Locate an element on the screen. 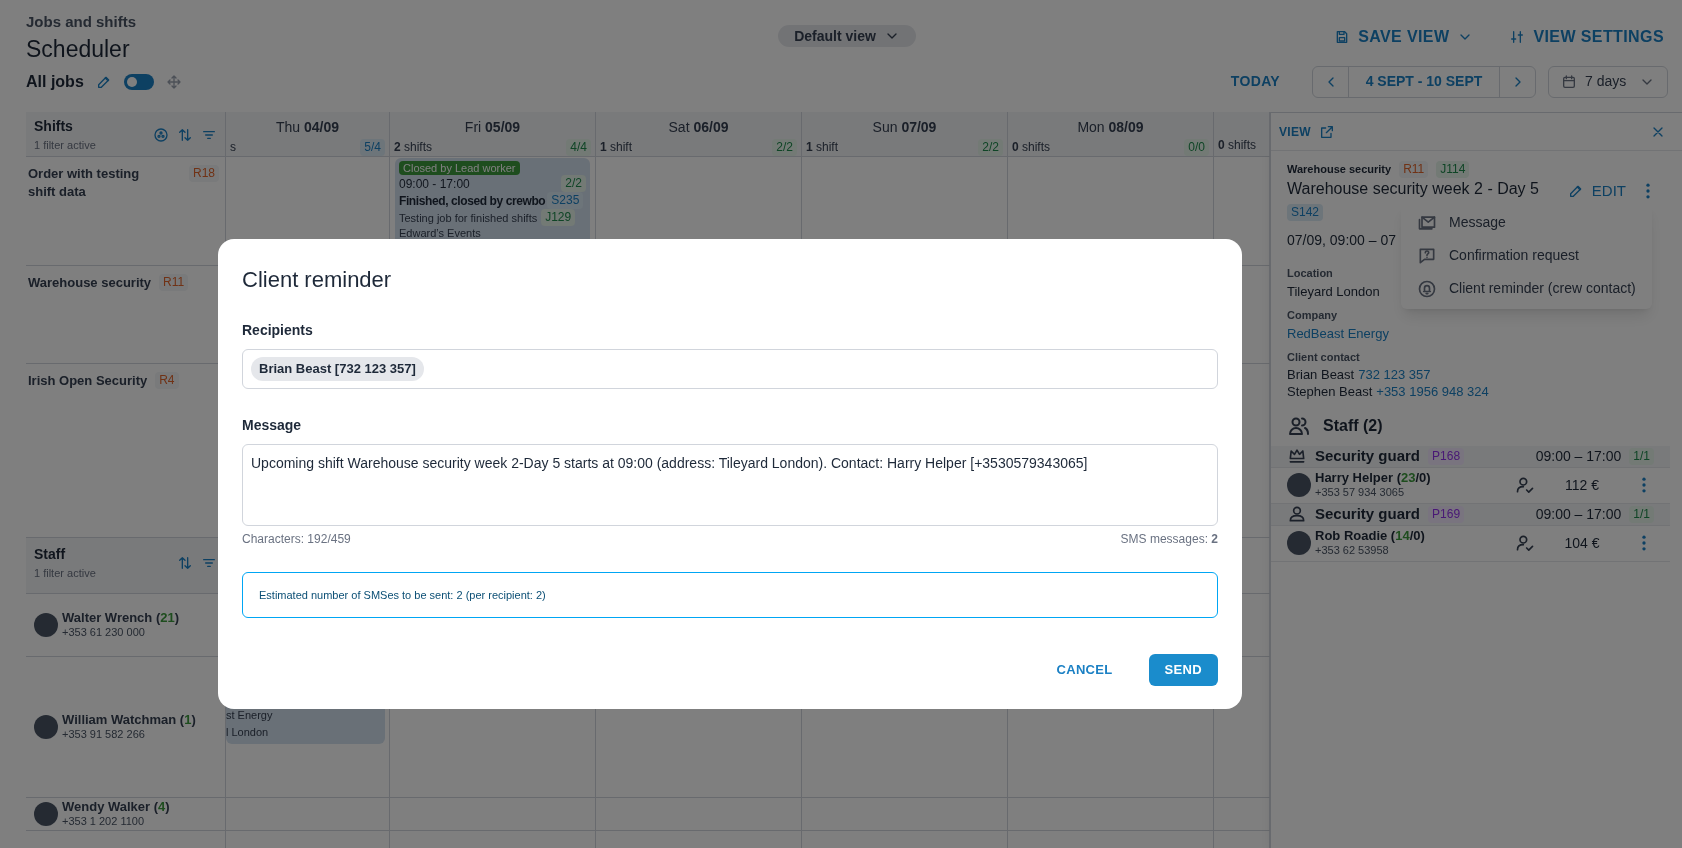 The height and width of the screenshot is (848, 1682). bell-icon is located at coordinates (1427, 288).